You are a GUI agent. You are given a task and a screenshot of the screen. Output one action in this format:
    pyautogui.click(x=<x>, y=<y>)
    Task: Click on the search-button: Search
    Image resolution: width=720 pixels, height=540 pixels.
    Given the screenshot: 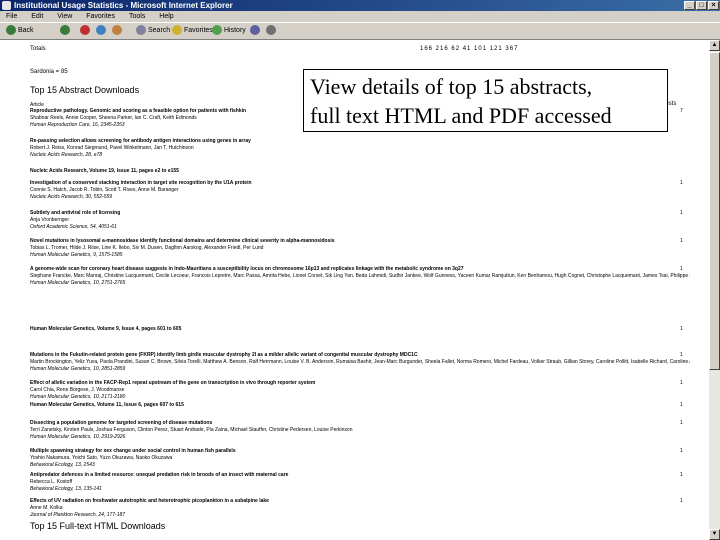 What is the action you would take?
    pyautogui.click(x=153, y=31)
    